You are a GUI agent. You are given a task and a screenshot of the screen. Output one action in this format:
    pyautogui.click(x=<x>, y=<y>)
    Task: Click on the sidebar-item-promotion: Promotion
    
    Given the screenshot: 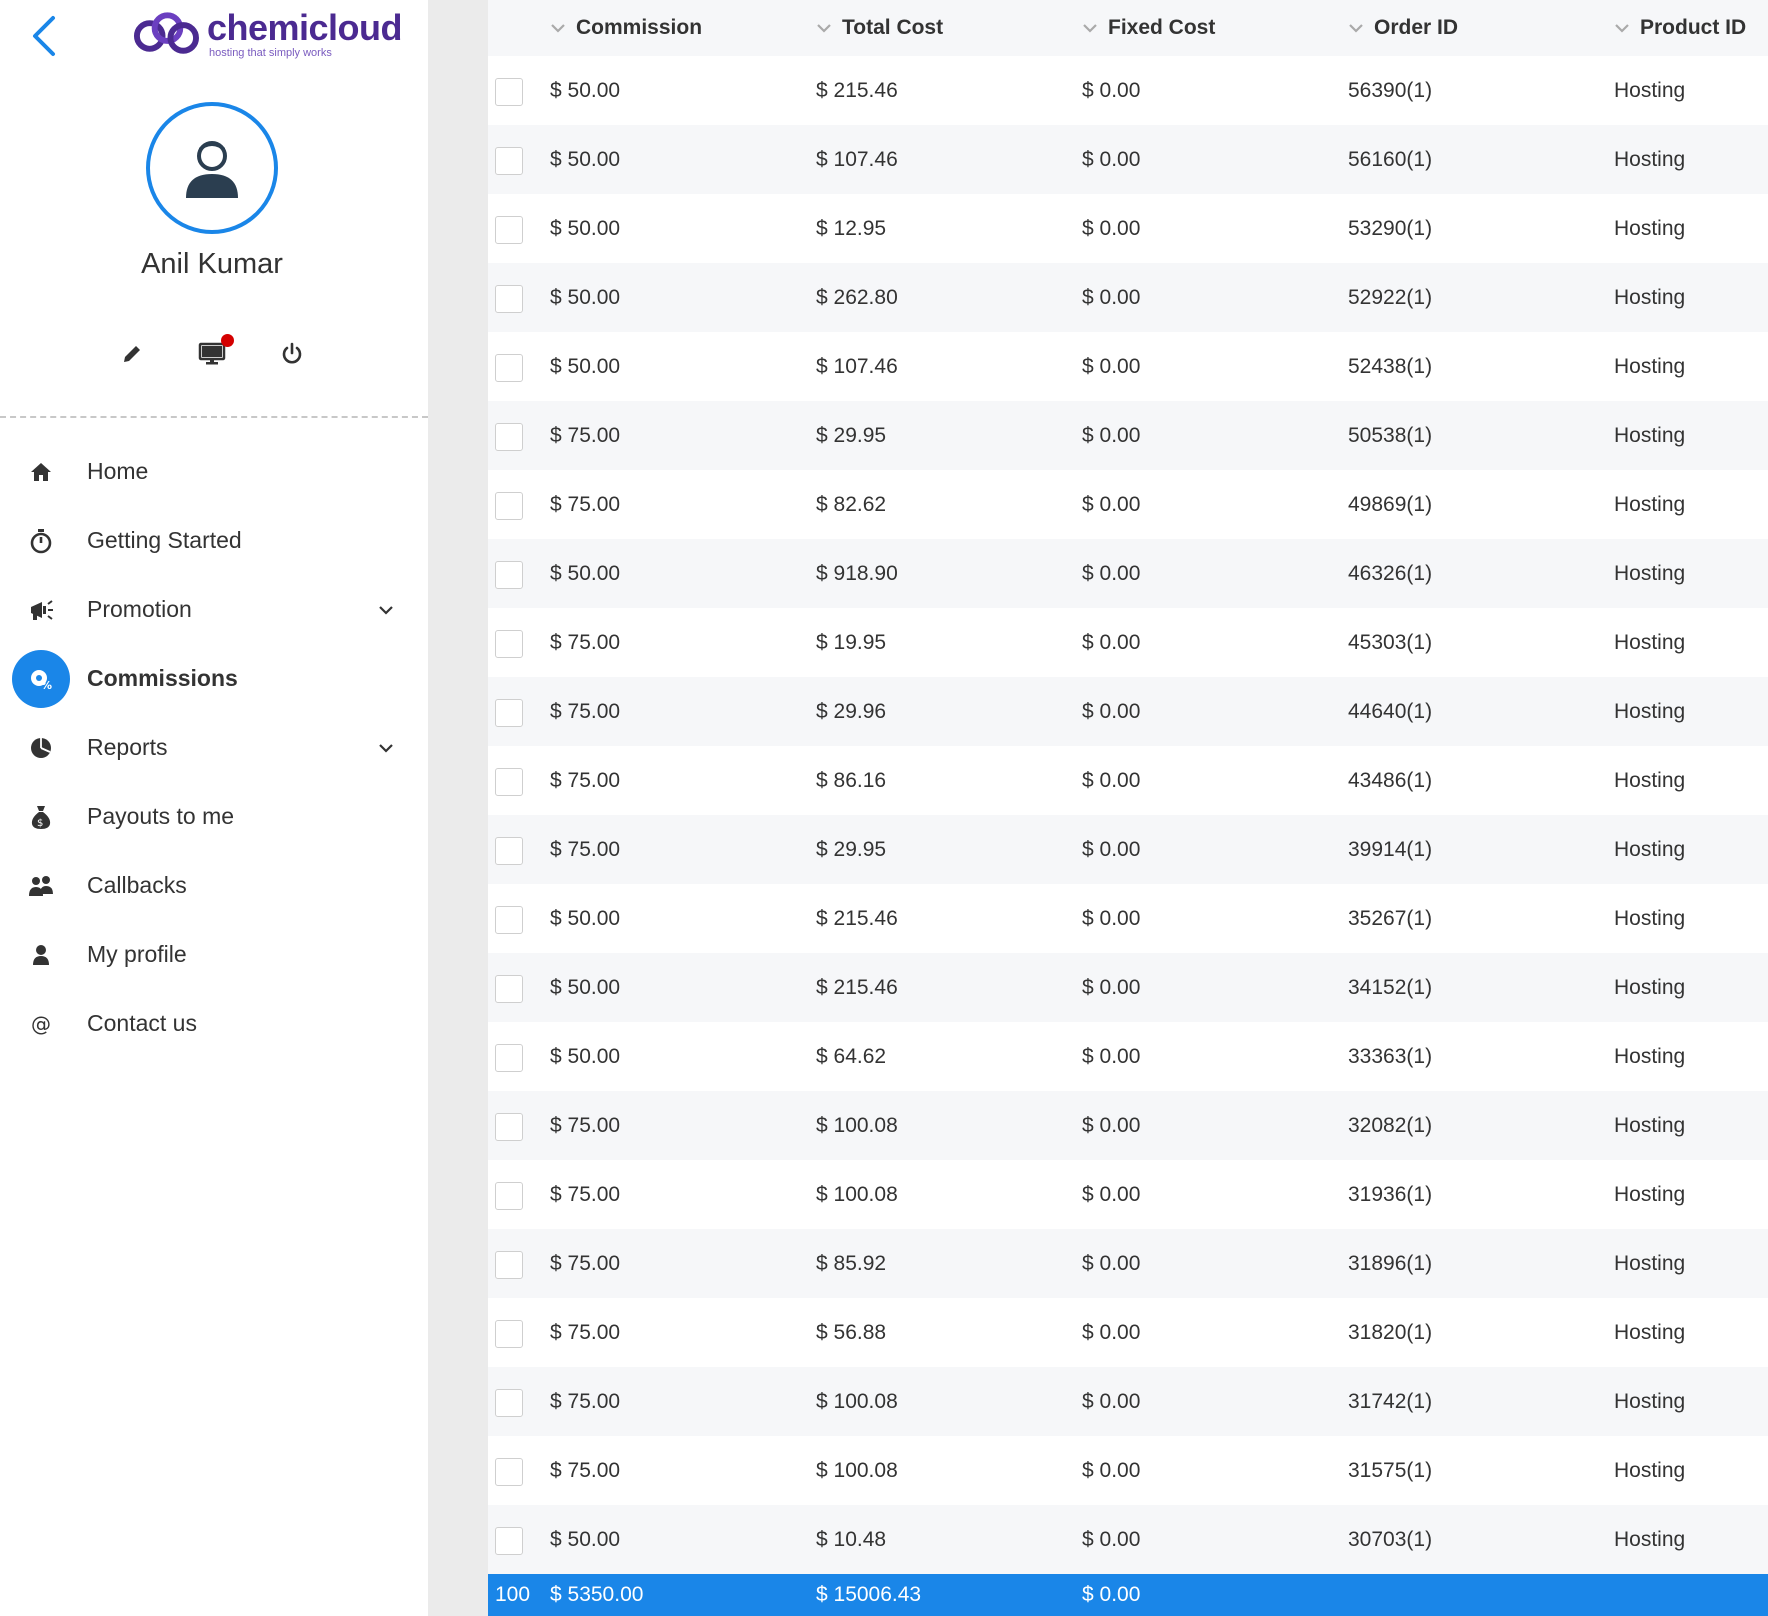 What is the action you would take?
    pyautogui.click(x=214, y=609)
    